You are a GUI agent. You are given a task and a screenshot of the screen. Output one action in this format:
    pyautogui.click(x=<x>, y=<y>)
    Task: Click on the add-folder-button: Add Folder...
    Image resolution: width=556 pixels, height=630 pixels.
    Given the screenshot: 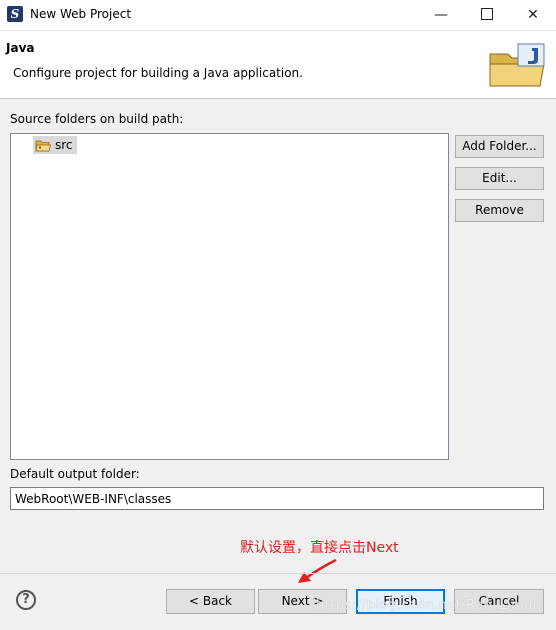 What is the action you would take?
    pyautogui.click(x=499, y=146)
    